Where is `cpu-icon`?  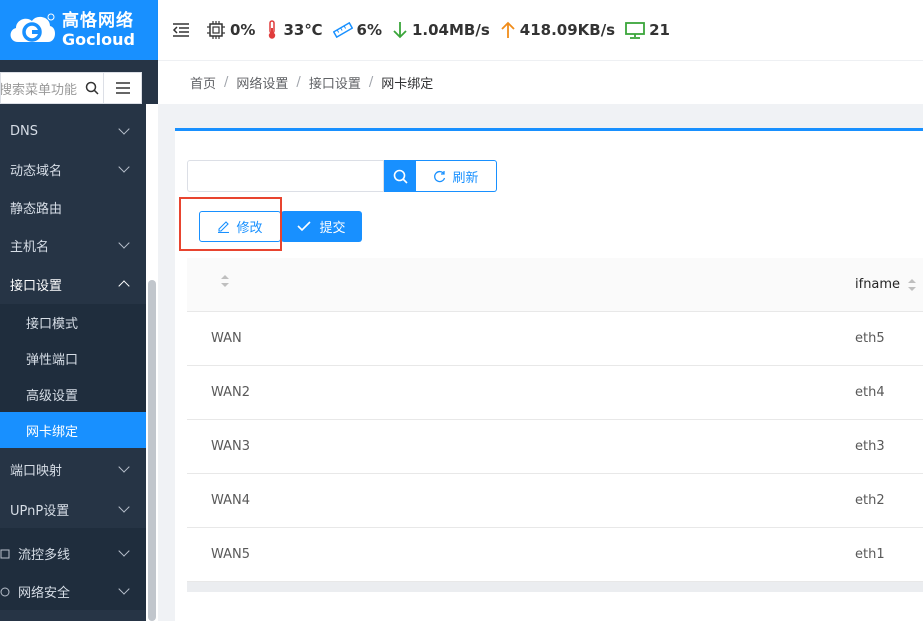 cpu-icon is located at coordinates (216, 30).